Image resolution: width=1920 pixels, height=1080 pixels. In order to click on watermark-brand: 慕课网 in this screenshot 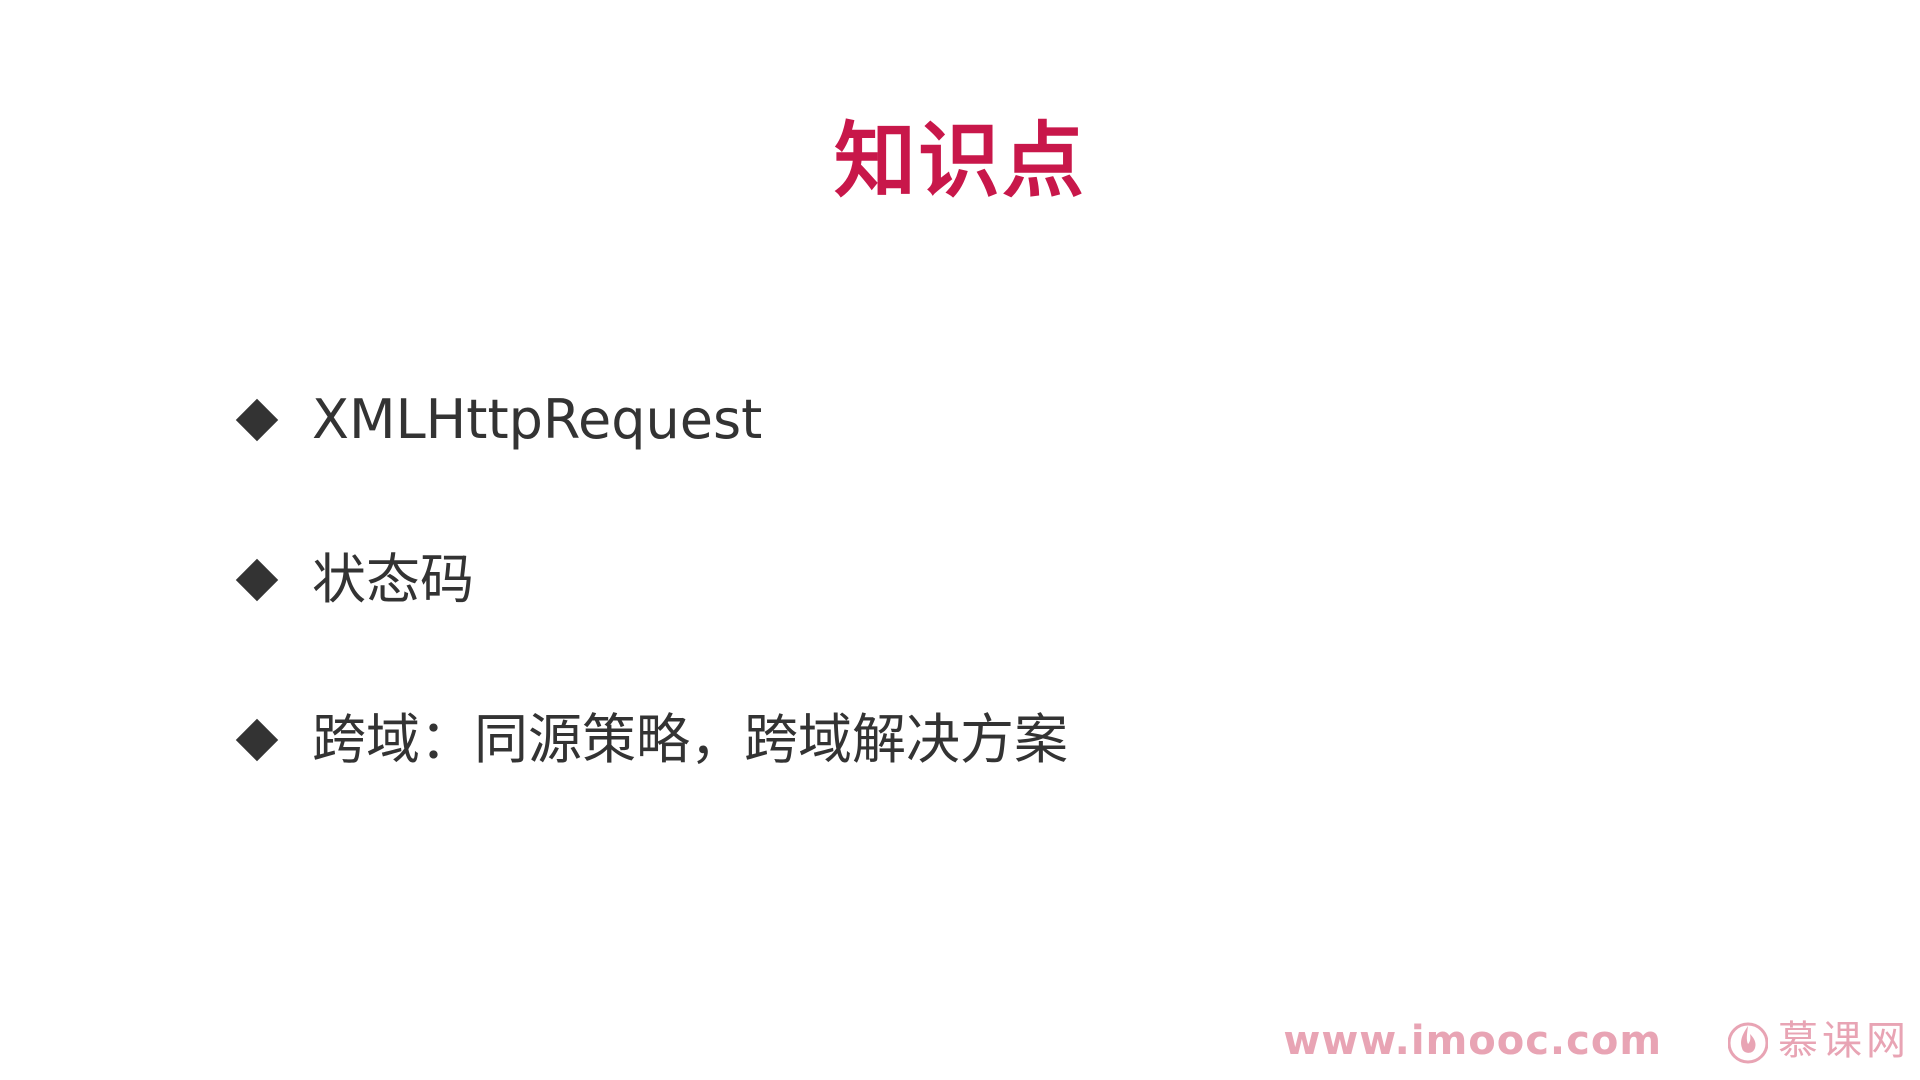, I will do `click(1819, 1041)`.